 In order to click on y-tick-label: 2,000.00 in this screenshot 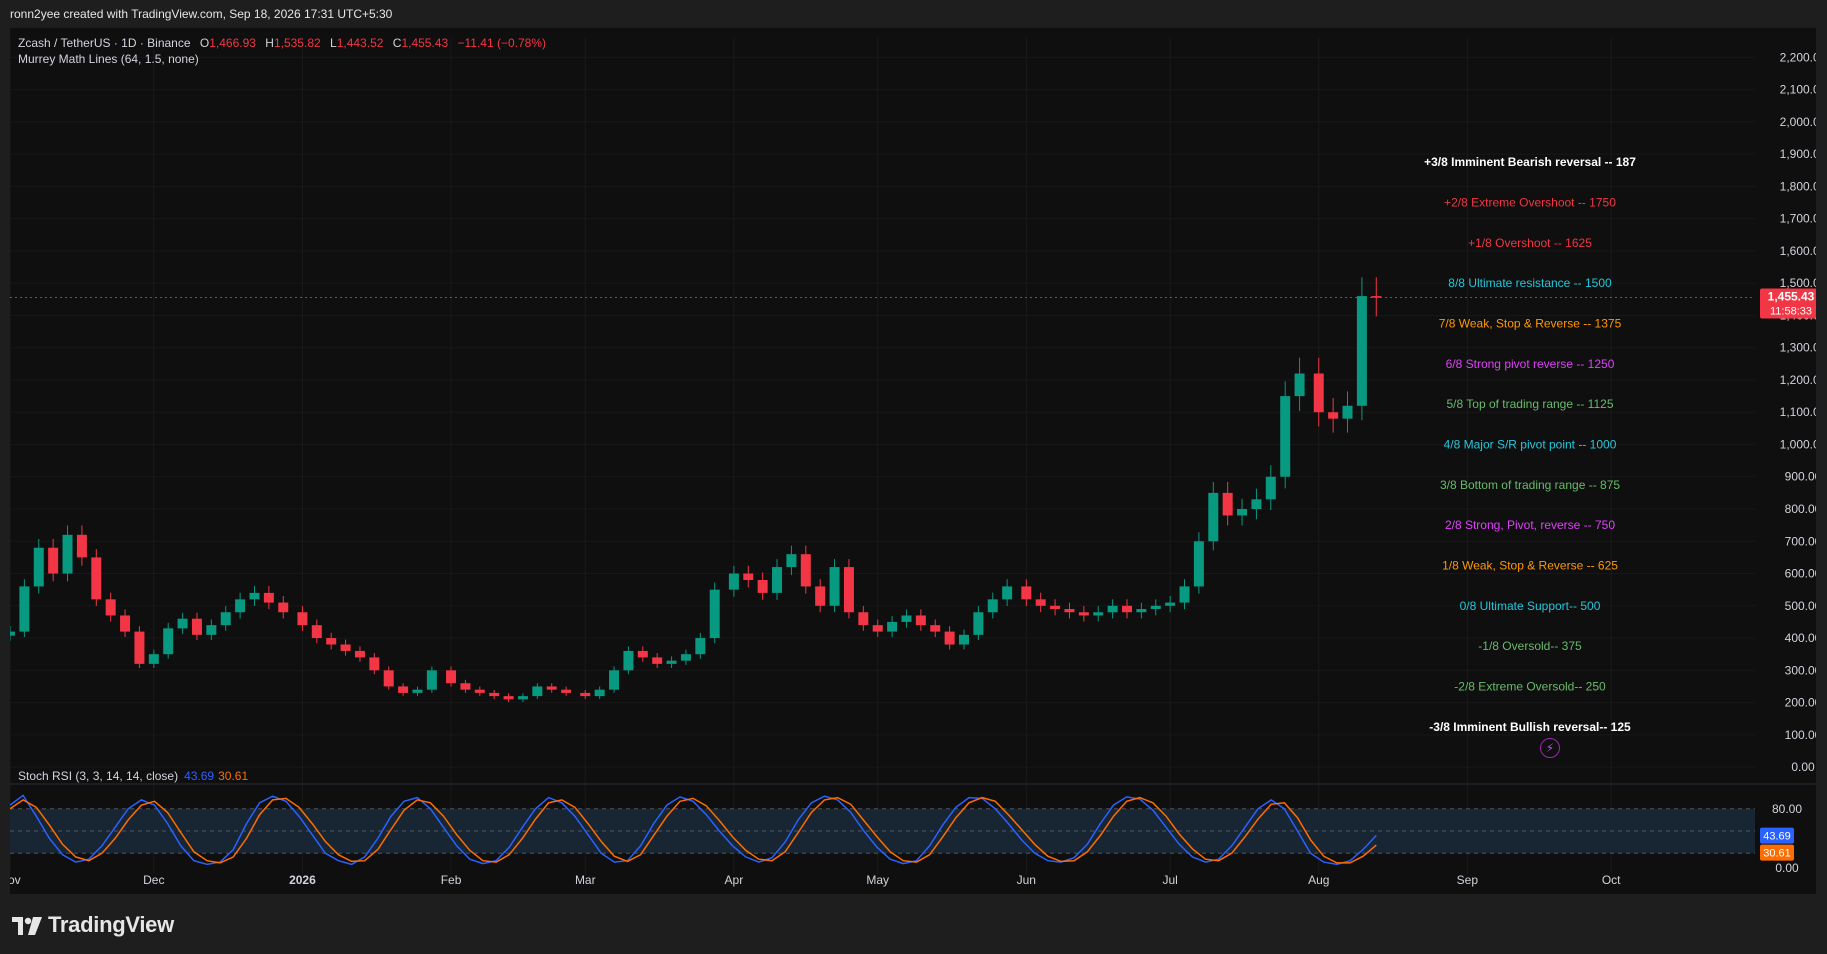, I will do `click(1798, 122)`.